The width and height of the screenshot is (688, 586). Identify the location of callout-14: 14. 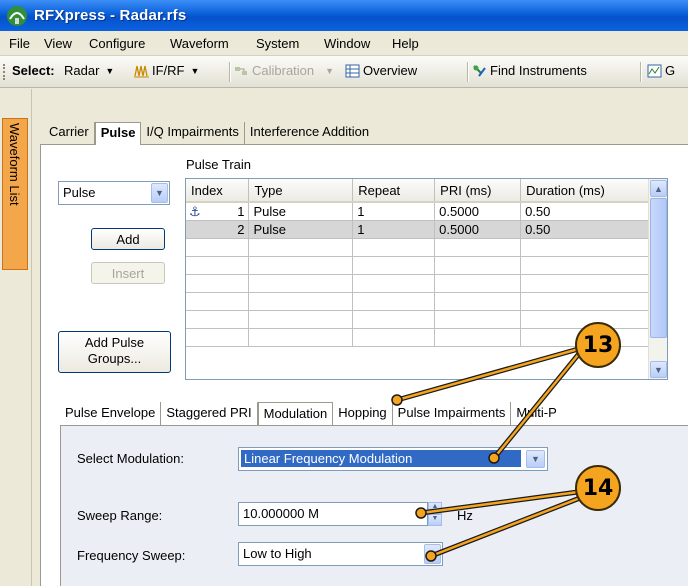
(598, 488).